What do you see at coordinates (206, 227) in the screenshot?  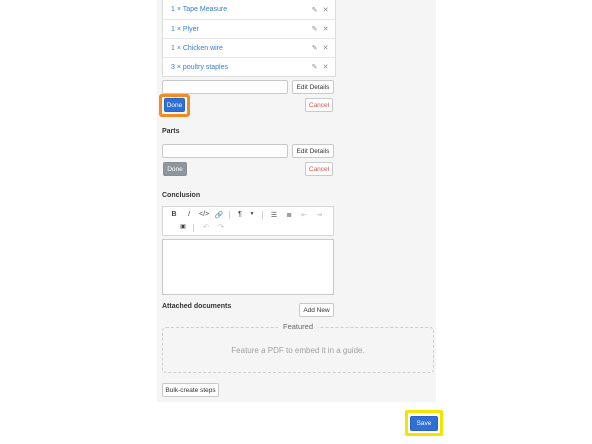 I see `undo-icon: ↶` at bounding box center [206, 227].